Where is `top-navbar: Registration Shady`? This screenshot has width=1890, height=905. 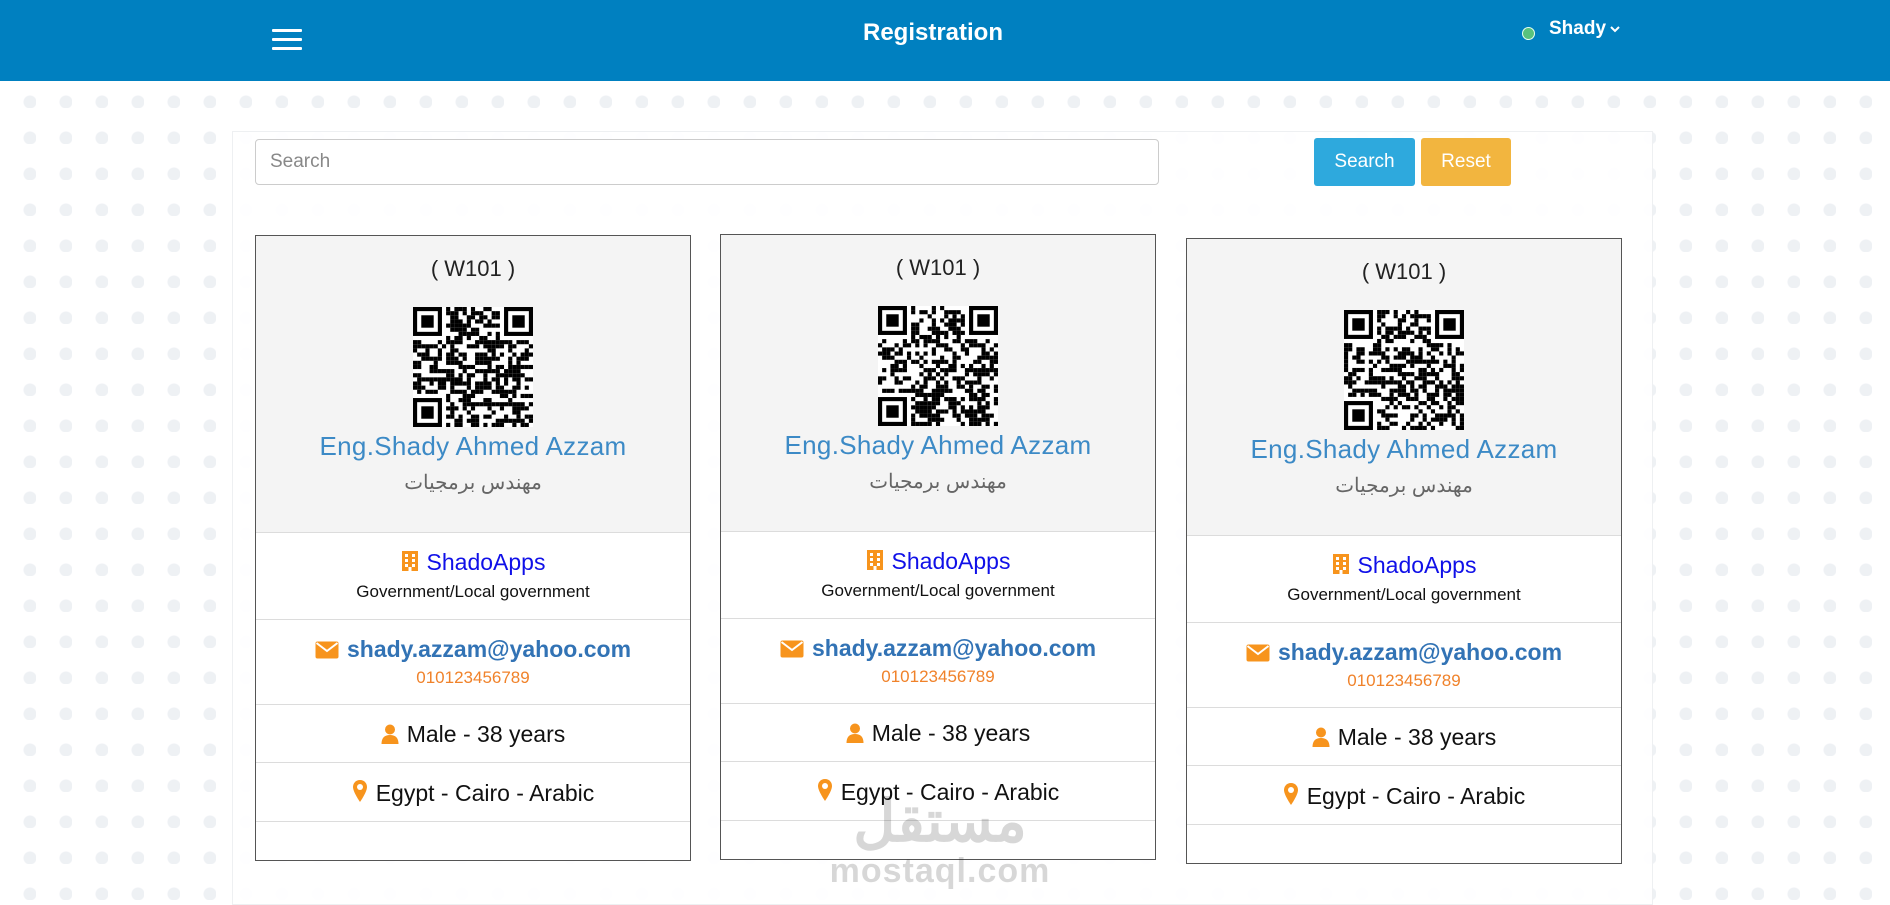 top-navbar: Registration Shady is located at coordinates (945, 40).